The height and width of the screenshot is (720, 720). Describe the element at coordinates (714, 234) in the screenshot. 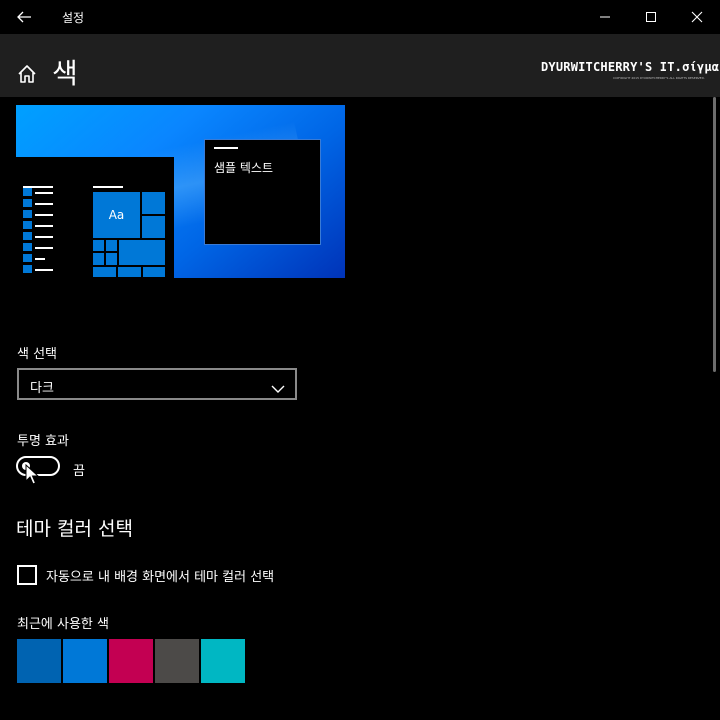

I see `scrollbar` at that location.